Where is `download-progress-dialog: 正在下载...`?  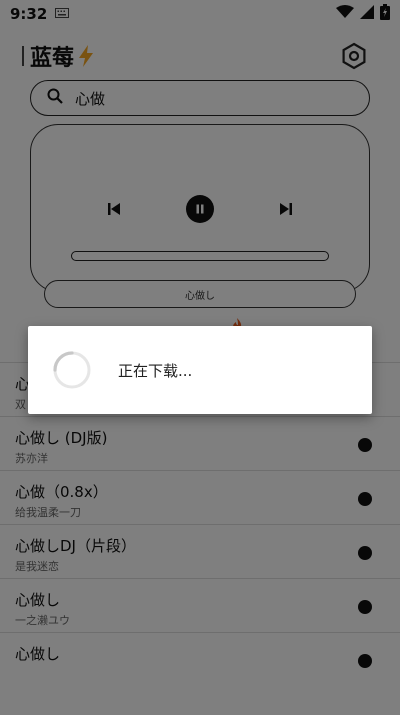 download-progress-dialog: 正在下载... is located at coordinates (200, 370).